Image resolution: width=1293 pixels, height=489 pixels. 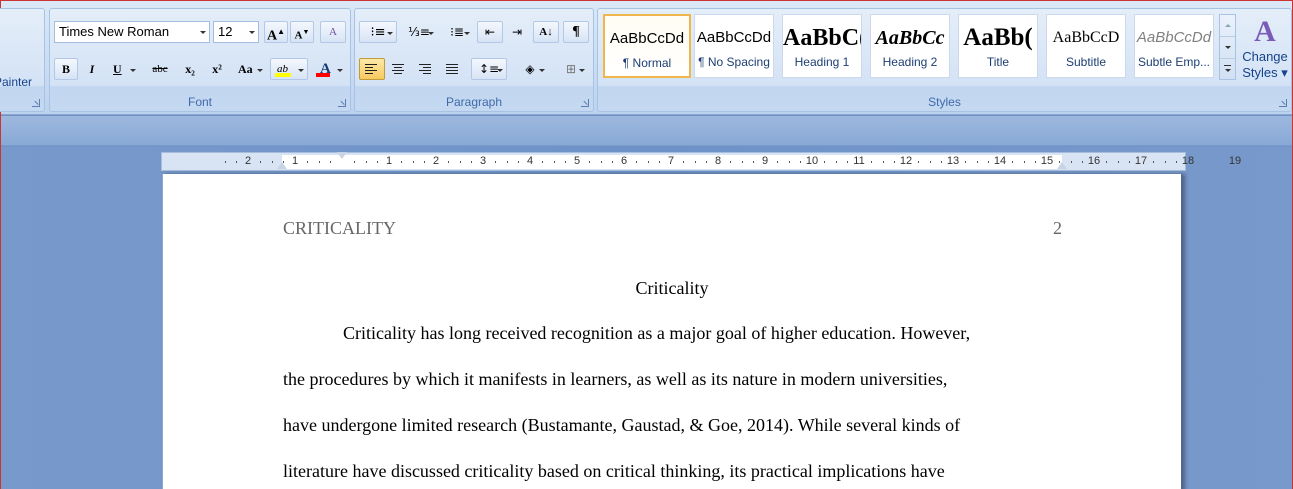 I want to click on first-line-indent-marker, so click(x=342, y=155).